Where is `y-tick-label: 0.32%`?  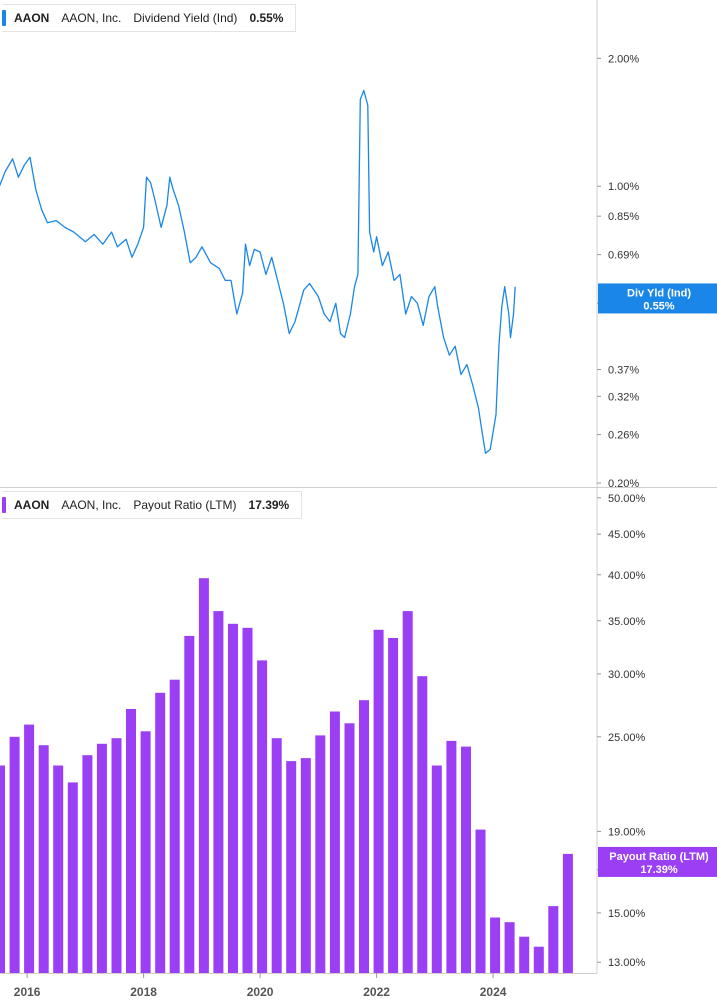 y-tick-label: 0.32% is located at coordinates (623, 397).